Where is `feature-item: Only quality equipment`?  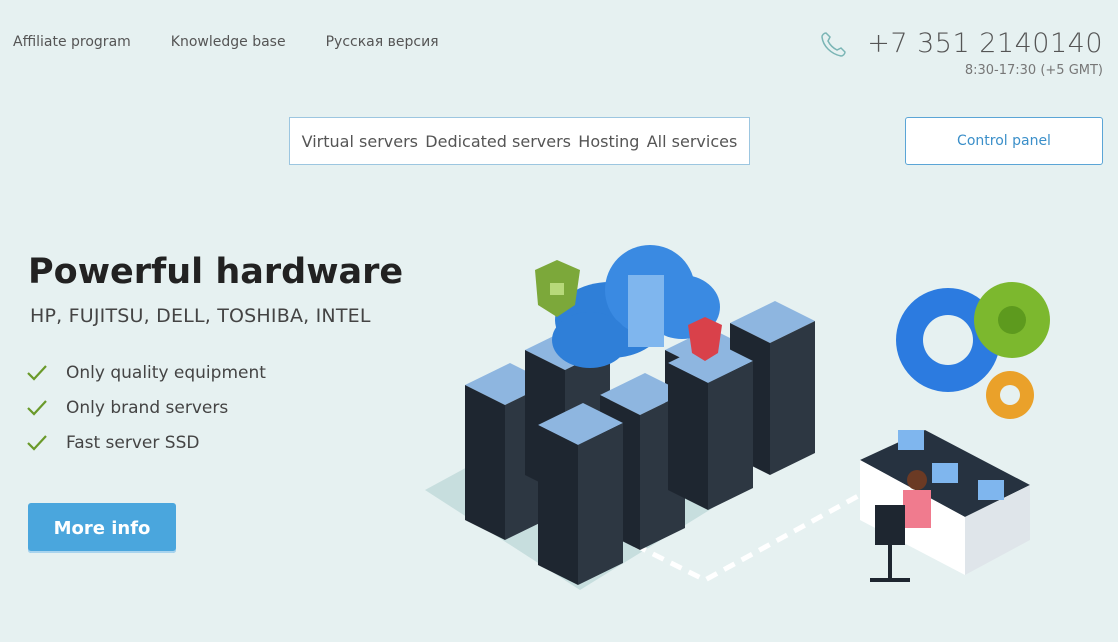
feature-item: Only quality equipment is located at coordinates (146, 372).